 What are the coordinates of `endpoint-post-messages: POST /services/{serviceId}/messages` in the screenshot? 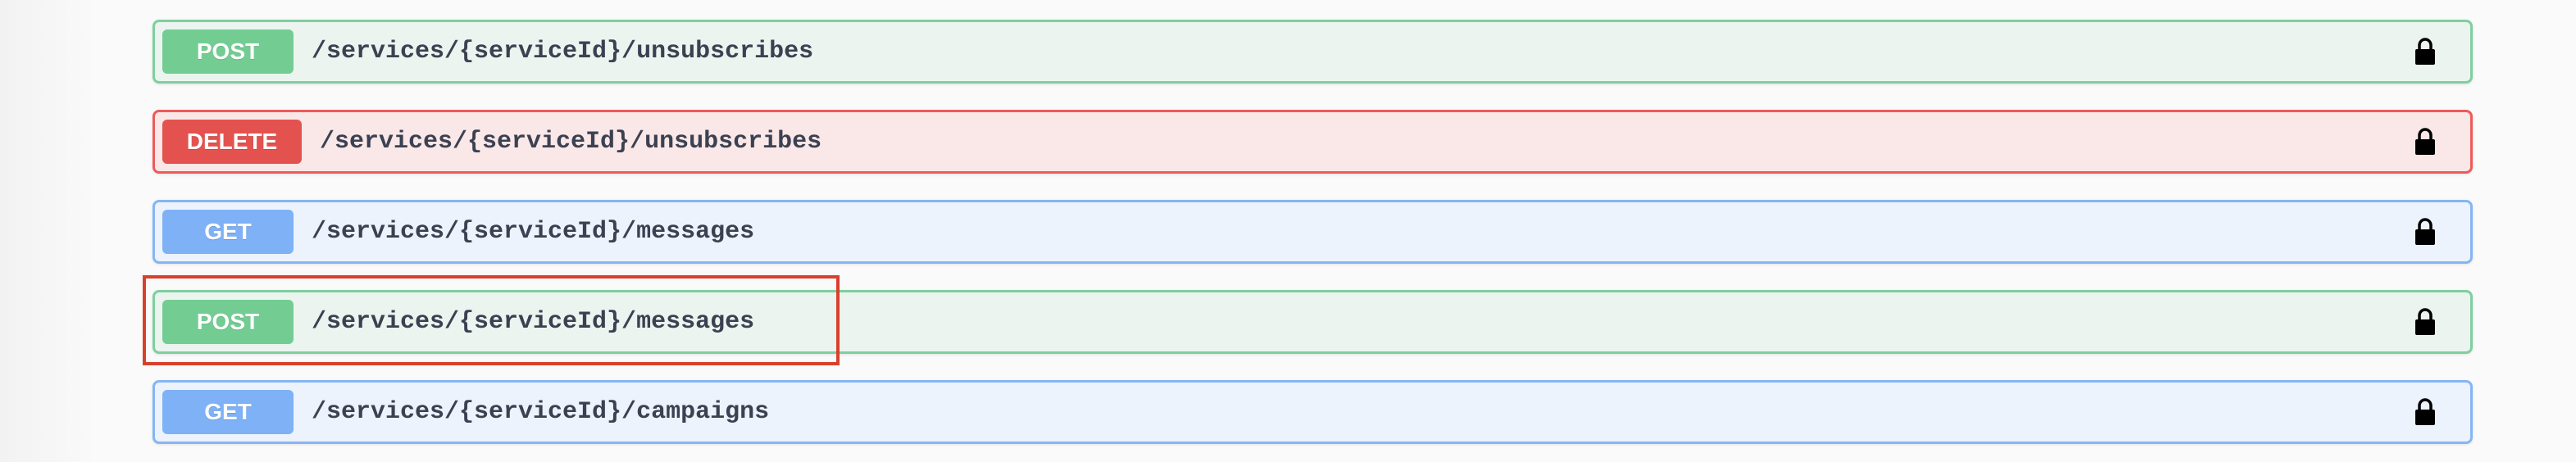 It's located at (1312, 322).